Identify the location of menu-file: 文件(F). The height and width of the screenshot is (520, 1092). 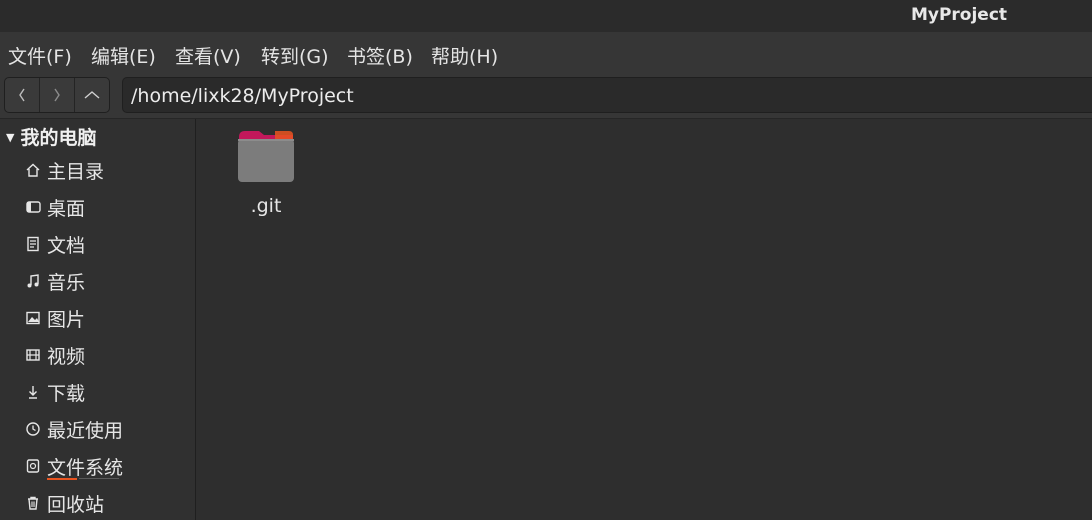
(40, 55).